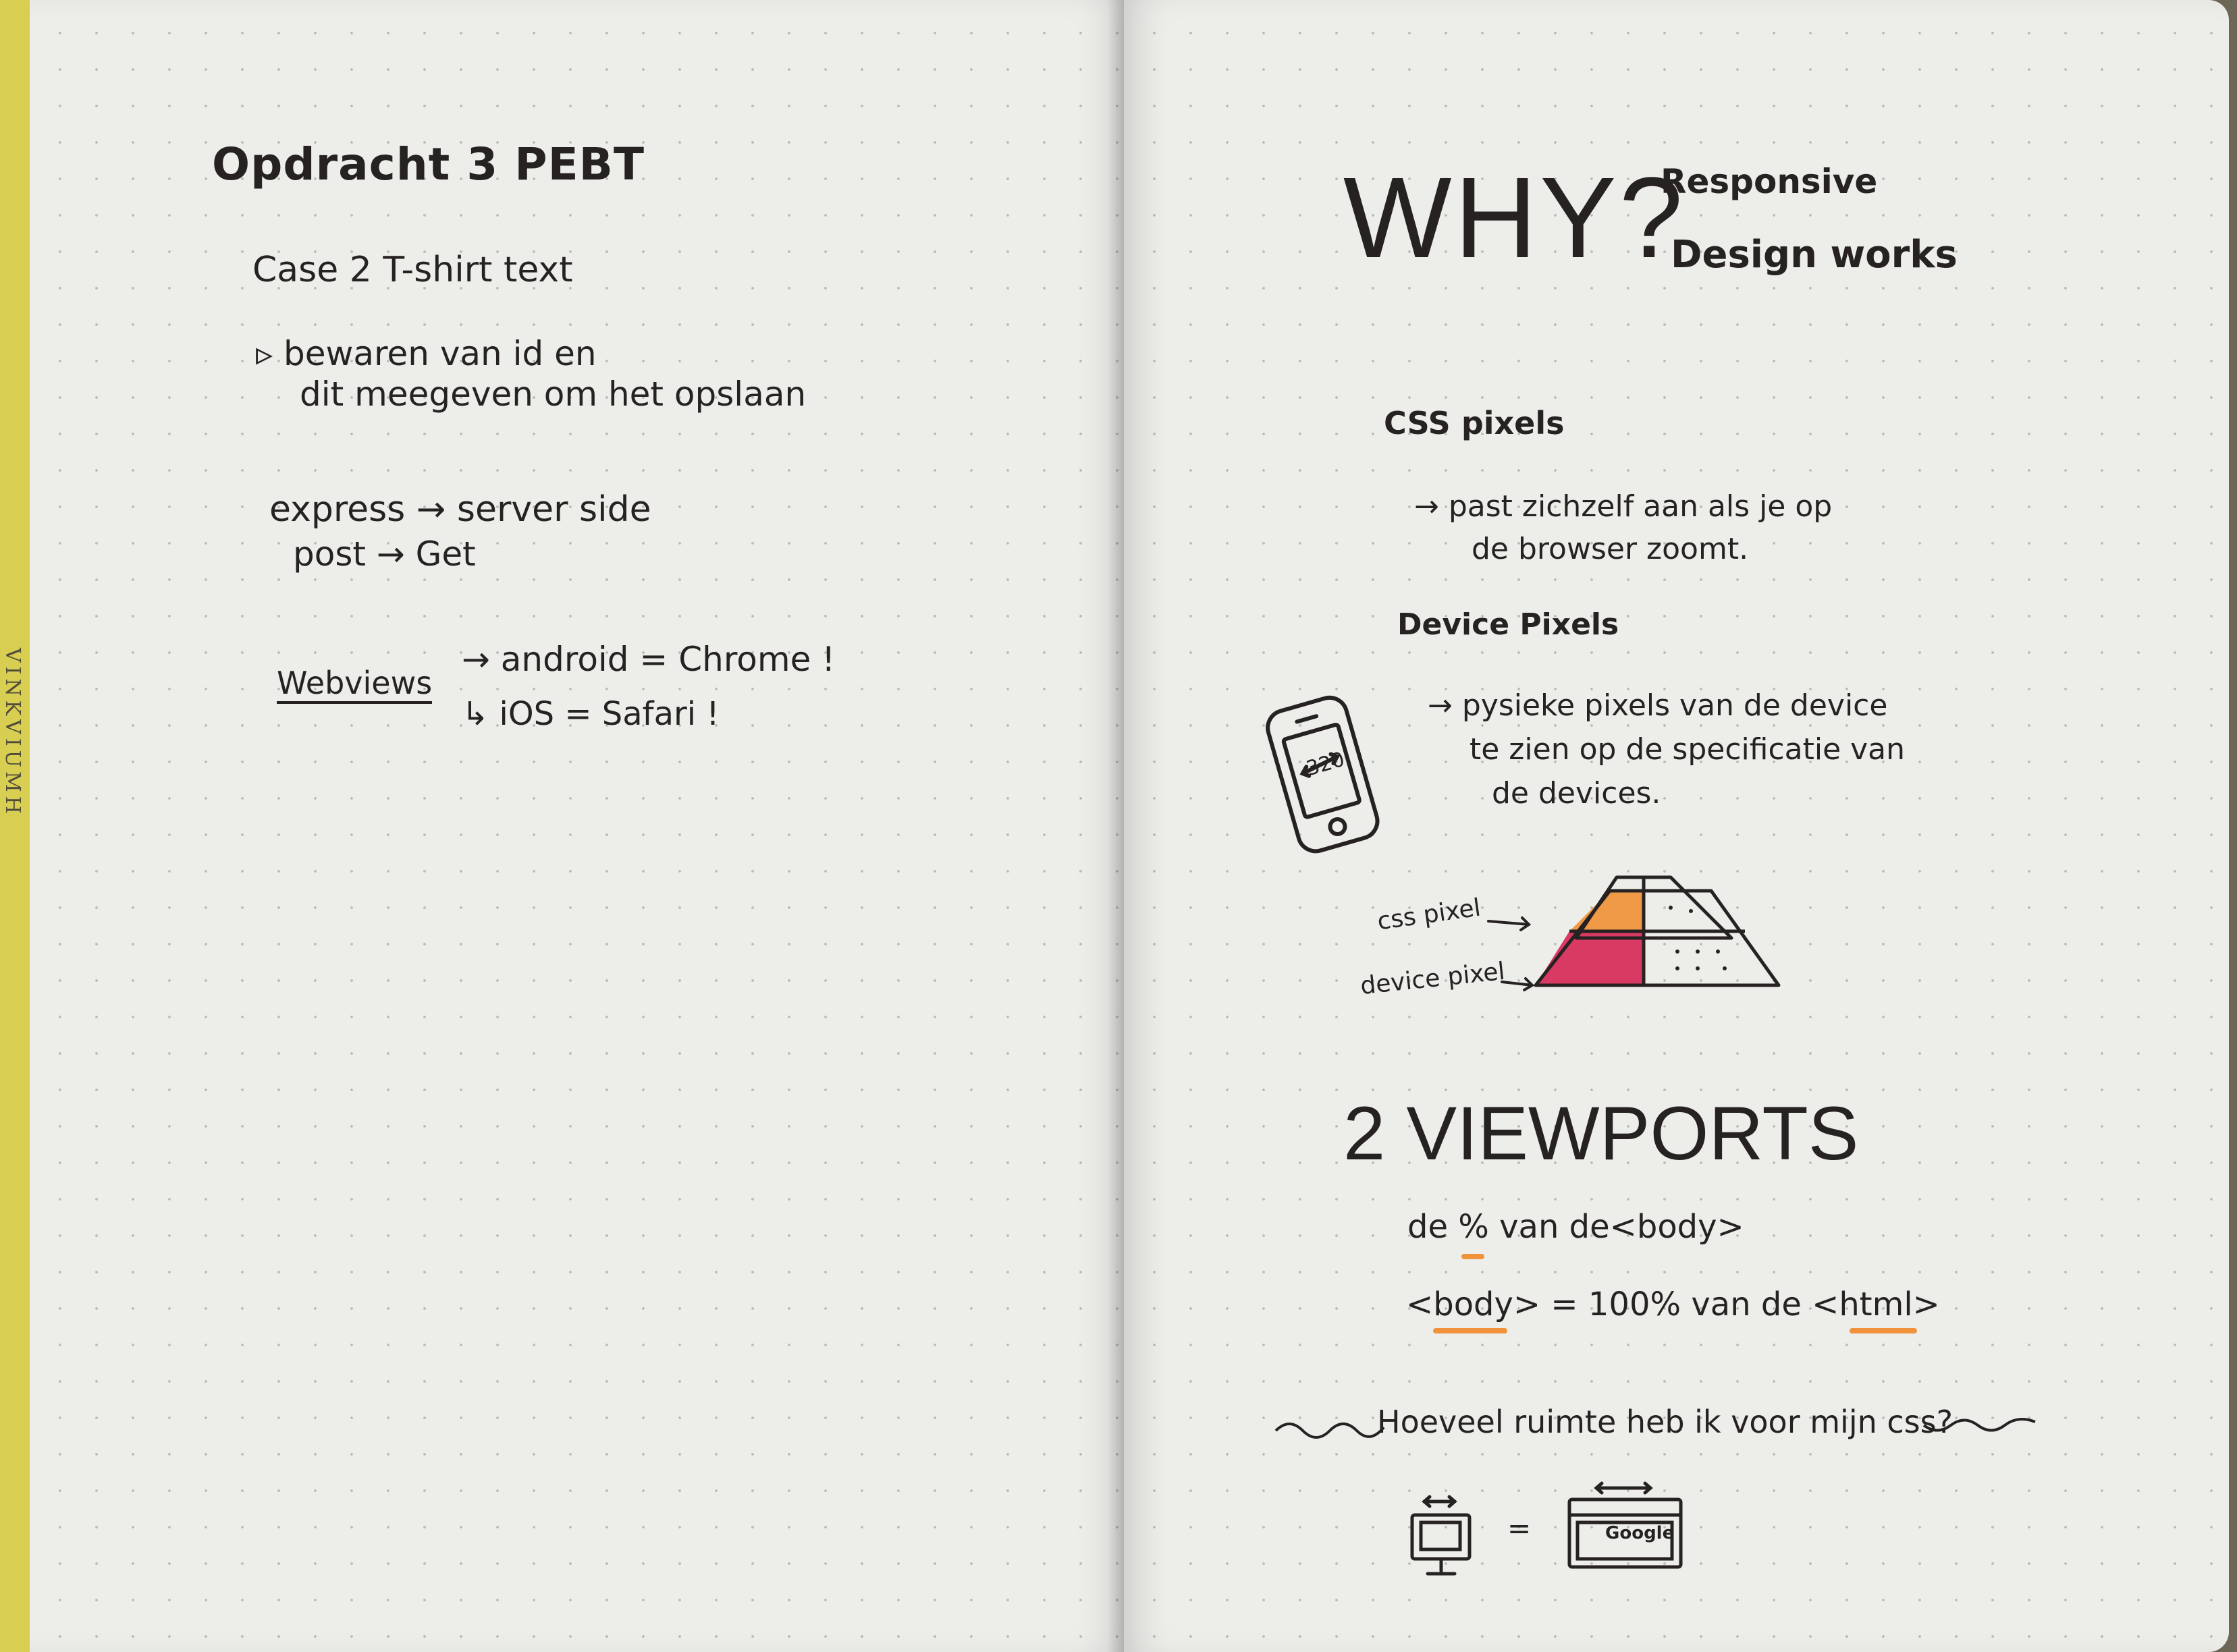  What do you see at coordinates (1473, 1256) in the screenshot?
I see `percent-highlight` at bounding box center [1473, 1256].